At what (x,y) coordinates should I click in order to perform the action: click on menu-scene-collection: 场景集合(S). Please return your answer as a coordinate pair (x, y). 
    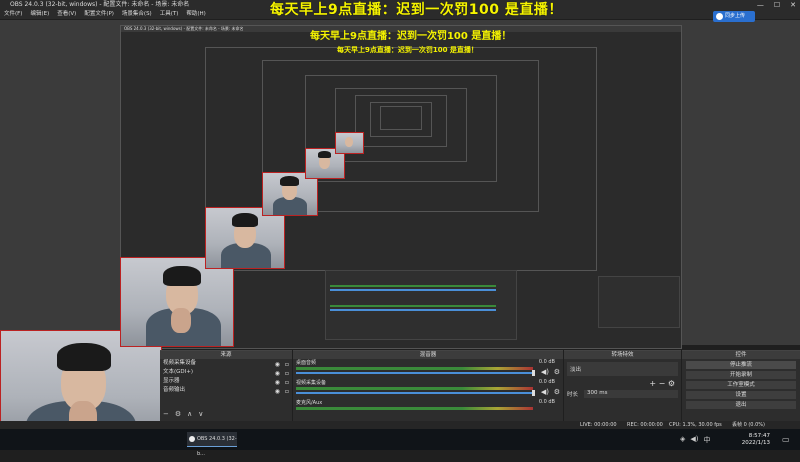
    Looking at the image, I should click on (137, 14).